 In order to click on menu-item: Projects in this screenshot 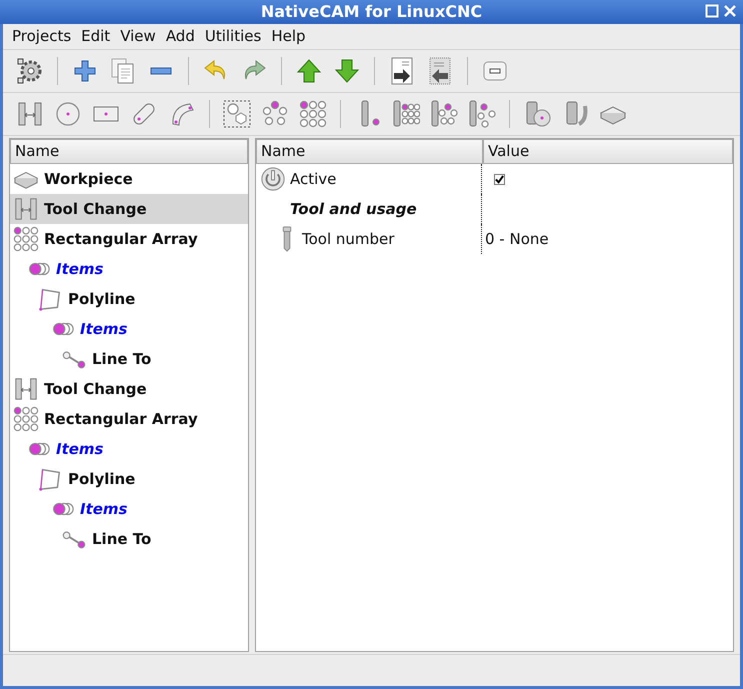, I will do `click(41, 36)`.